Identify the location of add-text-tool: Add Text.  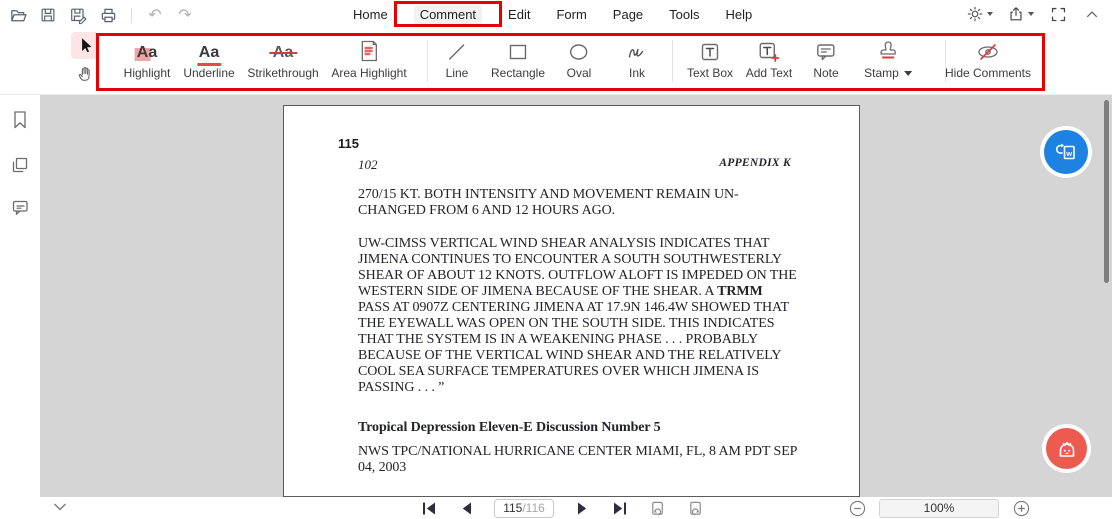
(769, 57).